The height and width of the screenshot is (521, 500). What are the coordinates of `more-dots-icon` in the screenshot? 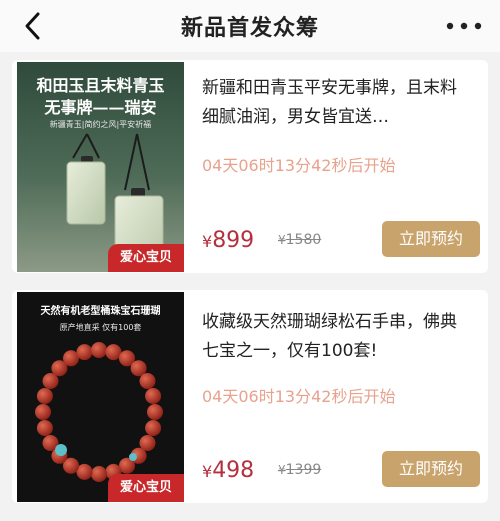 It's located at (464, 26).